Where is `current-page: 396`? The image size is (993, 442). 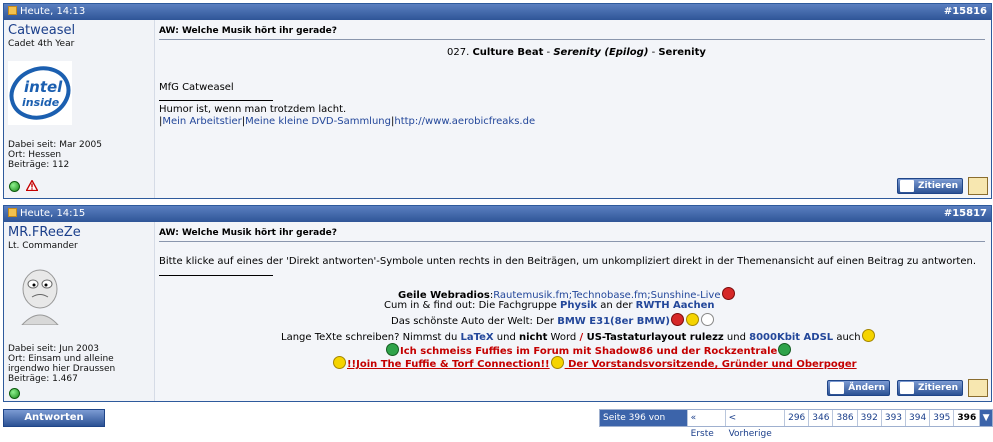 current-page: 396 is located at coordinates (967, 418).